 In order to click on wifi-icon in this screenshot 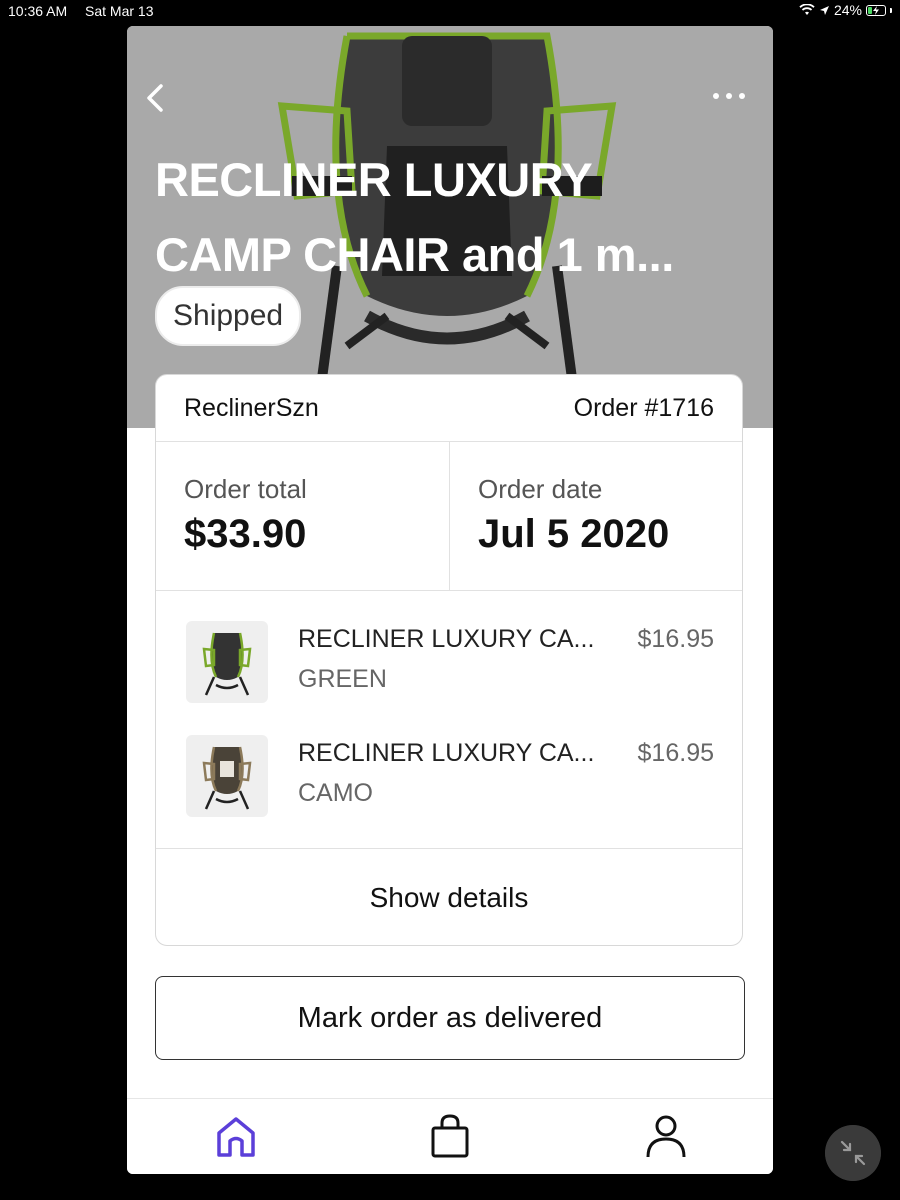, I will do `click(807, 9)`.